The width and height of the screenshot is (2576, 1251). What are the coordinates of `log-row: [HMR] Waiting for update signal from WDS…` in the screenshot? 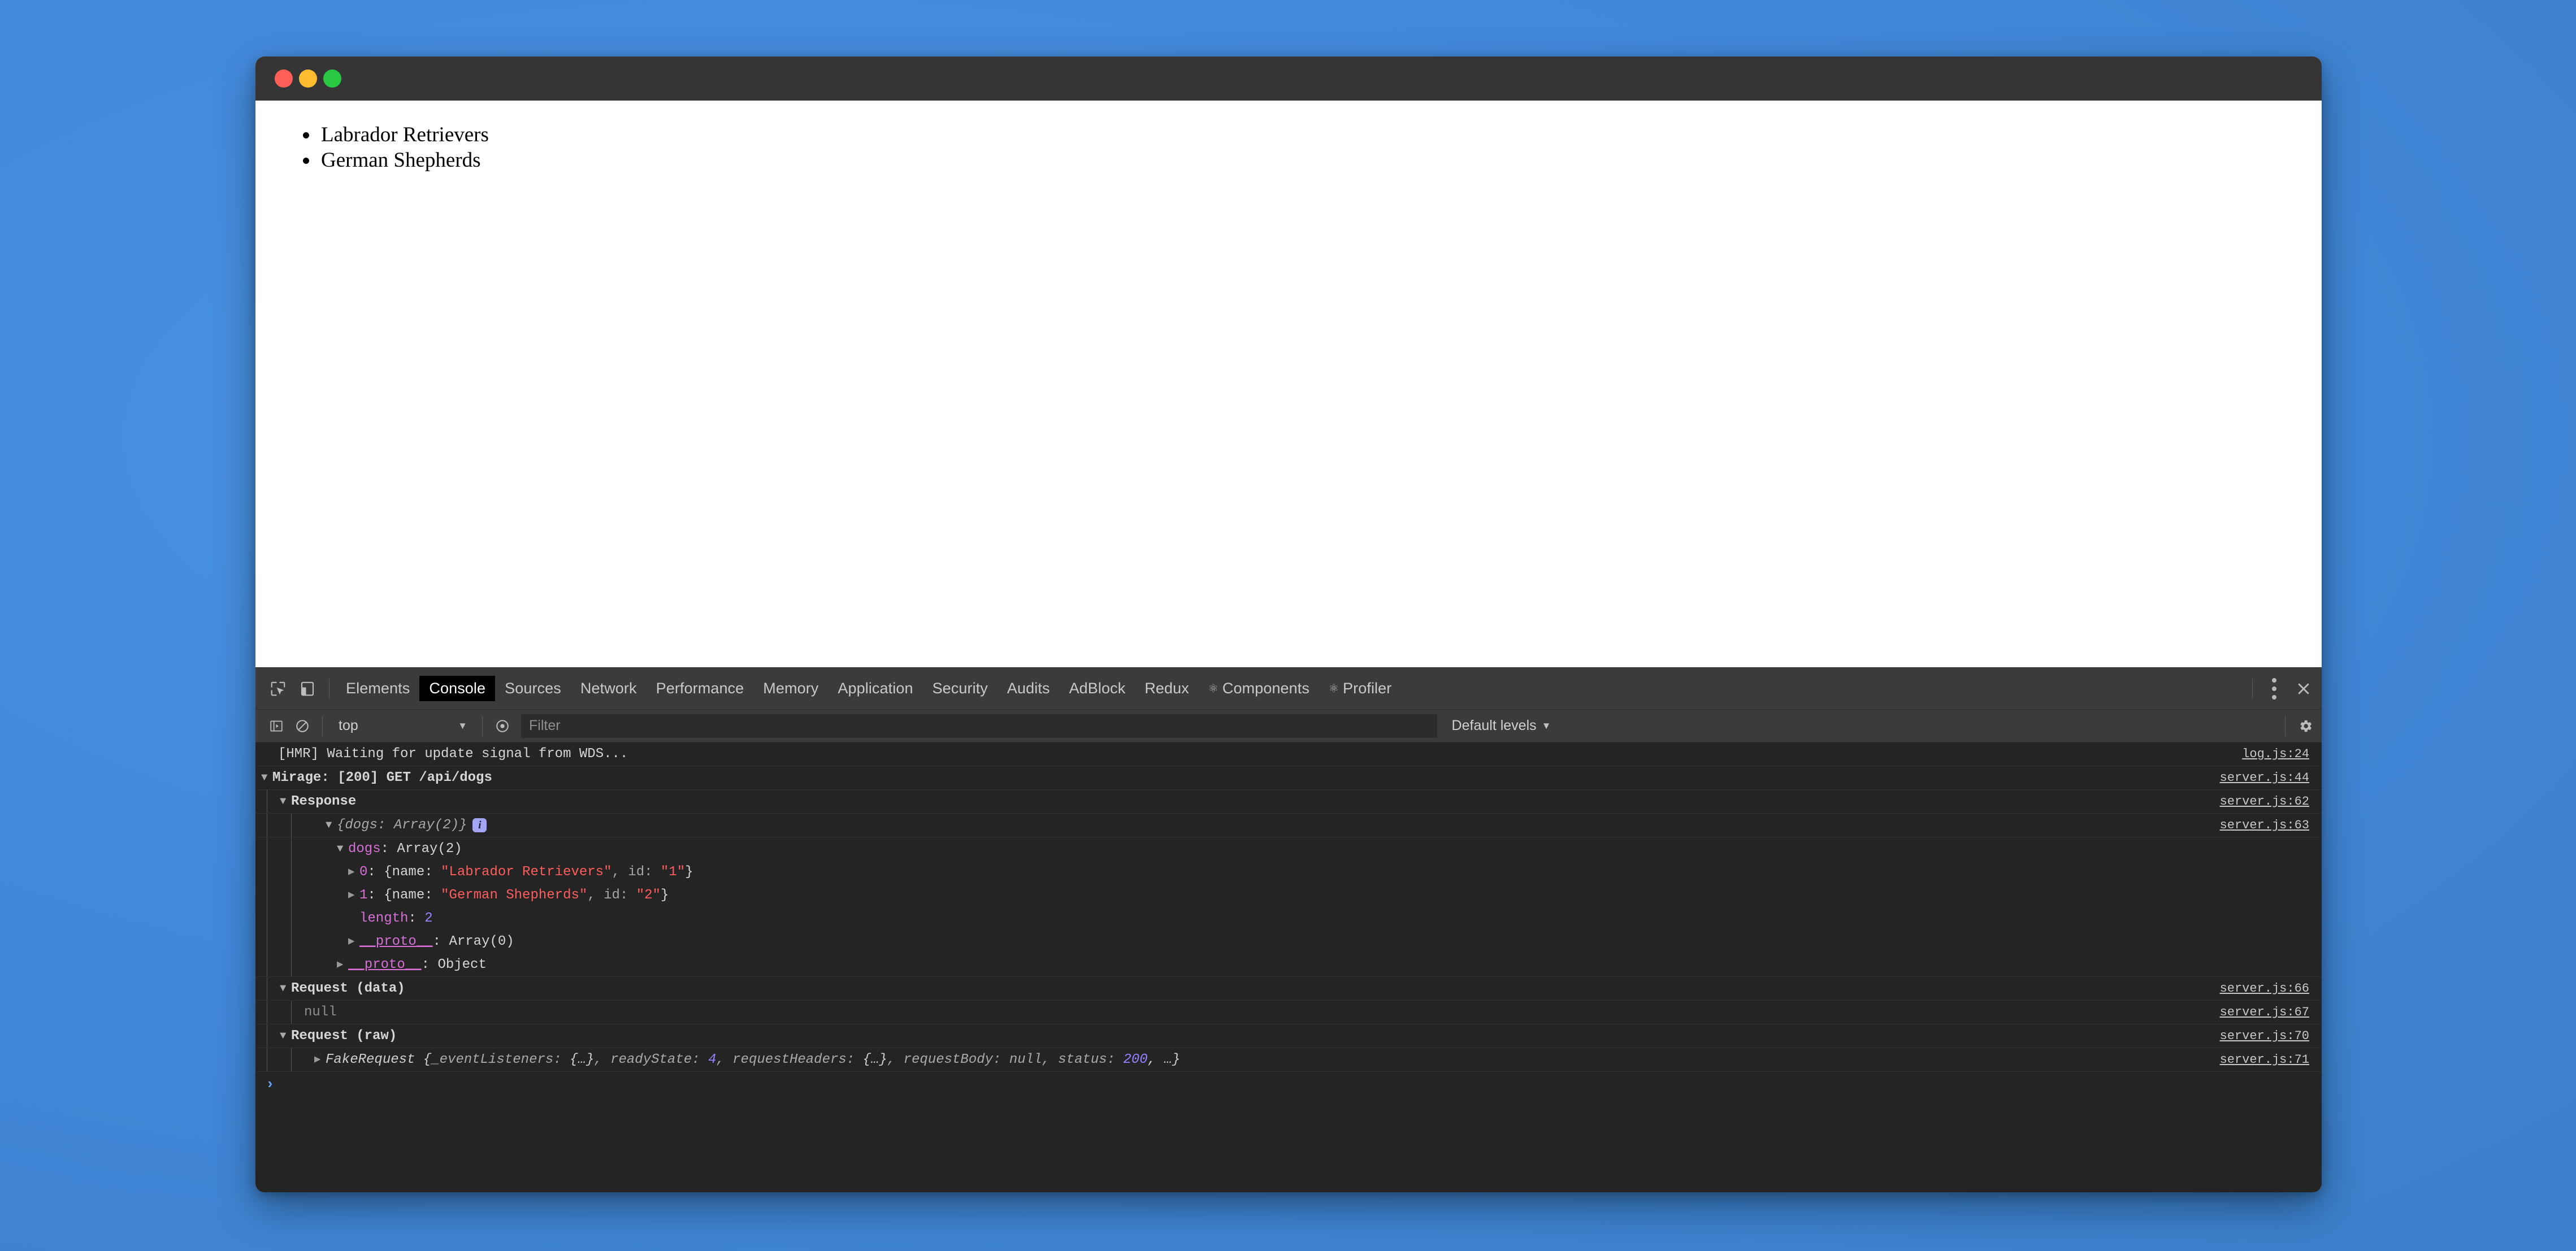 It's located at (1288, 754).